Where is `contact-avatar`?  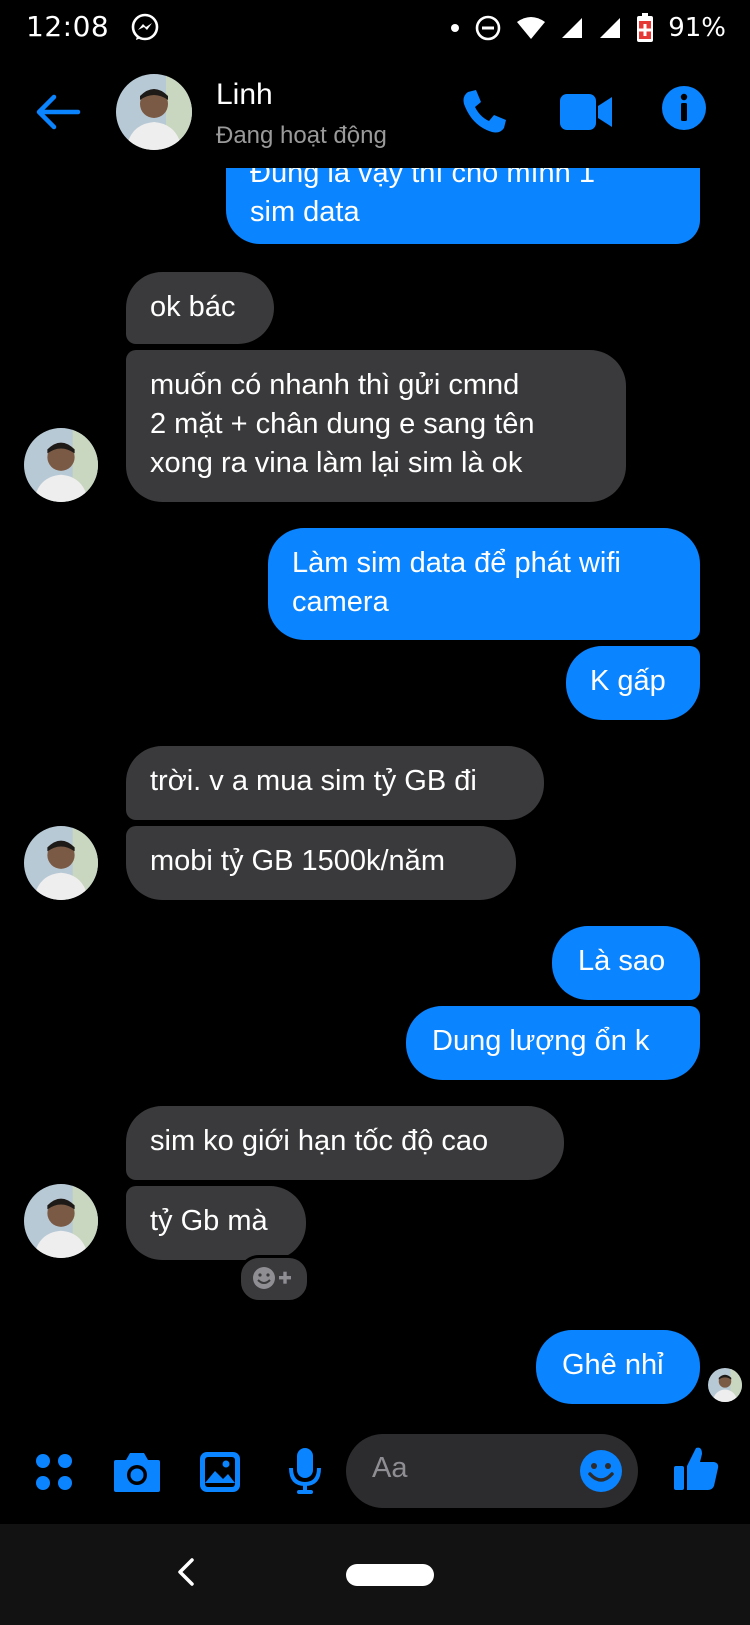
contact-avatar is located at coordinates (154, 112).